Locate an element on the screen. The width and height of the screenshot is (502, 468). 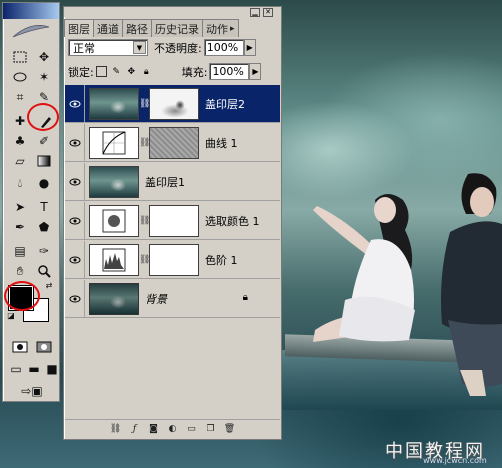
selective-color-adjustment-icon is located at coordinates (114, 220).